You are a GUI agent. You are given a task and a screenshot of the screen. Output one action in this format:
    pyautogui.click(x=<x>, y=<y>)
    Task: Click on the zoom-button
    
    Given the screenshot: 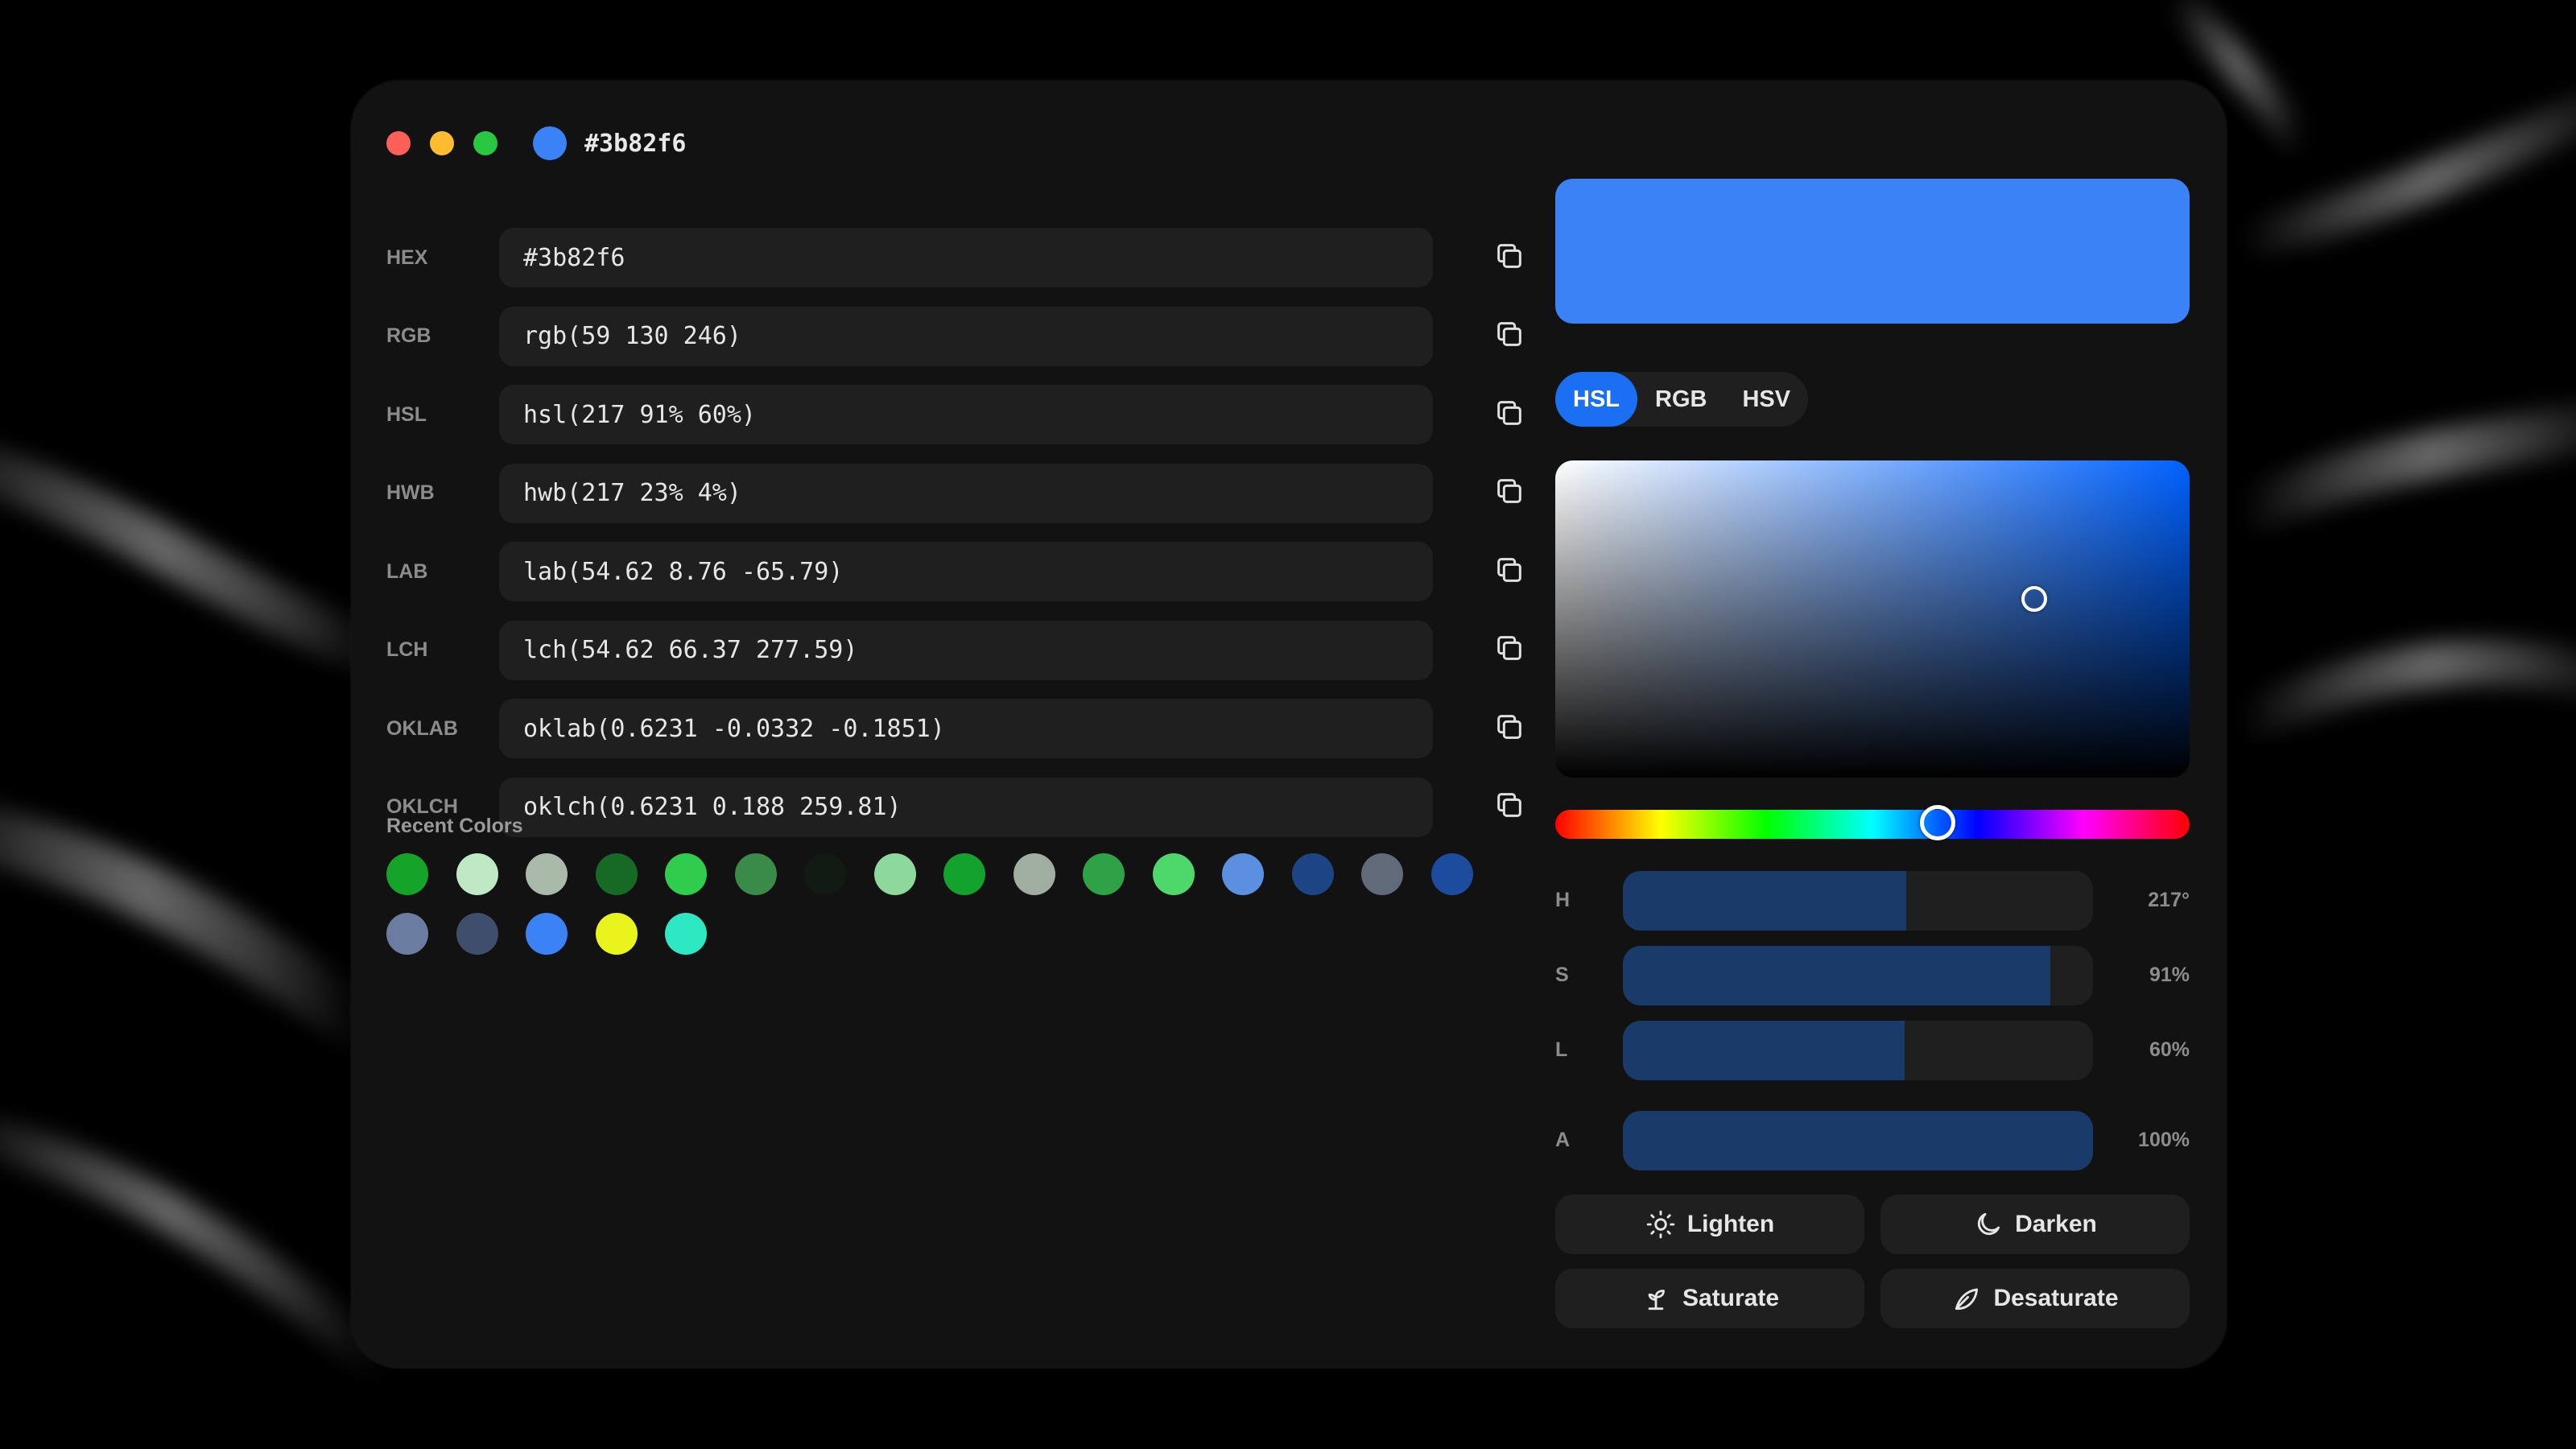 What is the action you would take?
    pyautogui.click(x=485, y=143)
    